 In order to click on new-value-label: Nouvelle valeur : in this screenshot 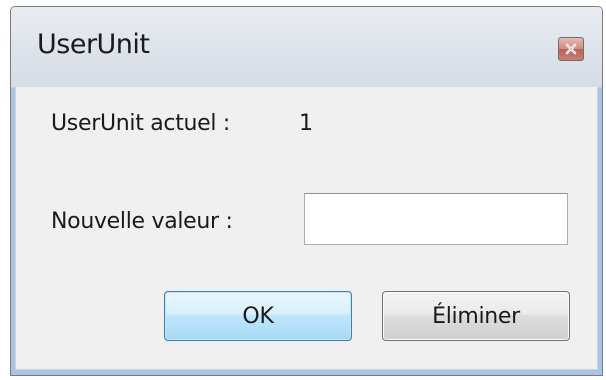, I will do `click(142, 221)`.